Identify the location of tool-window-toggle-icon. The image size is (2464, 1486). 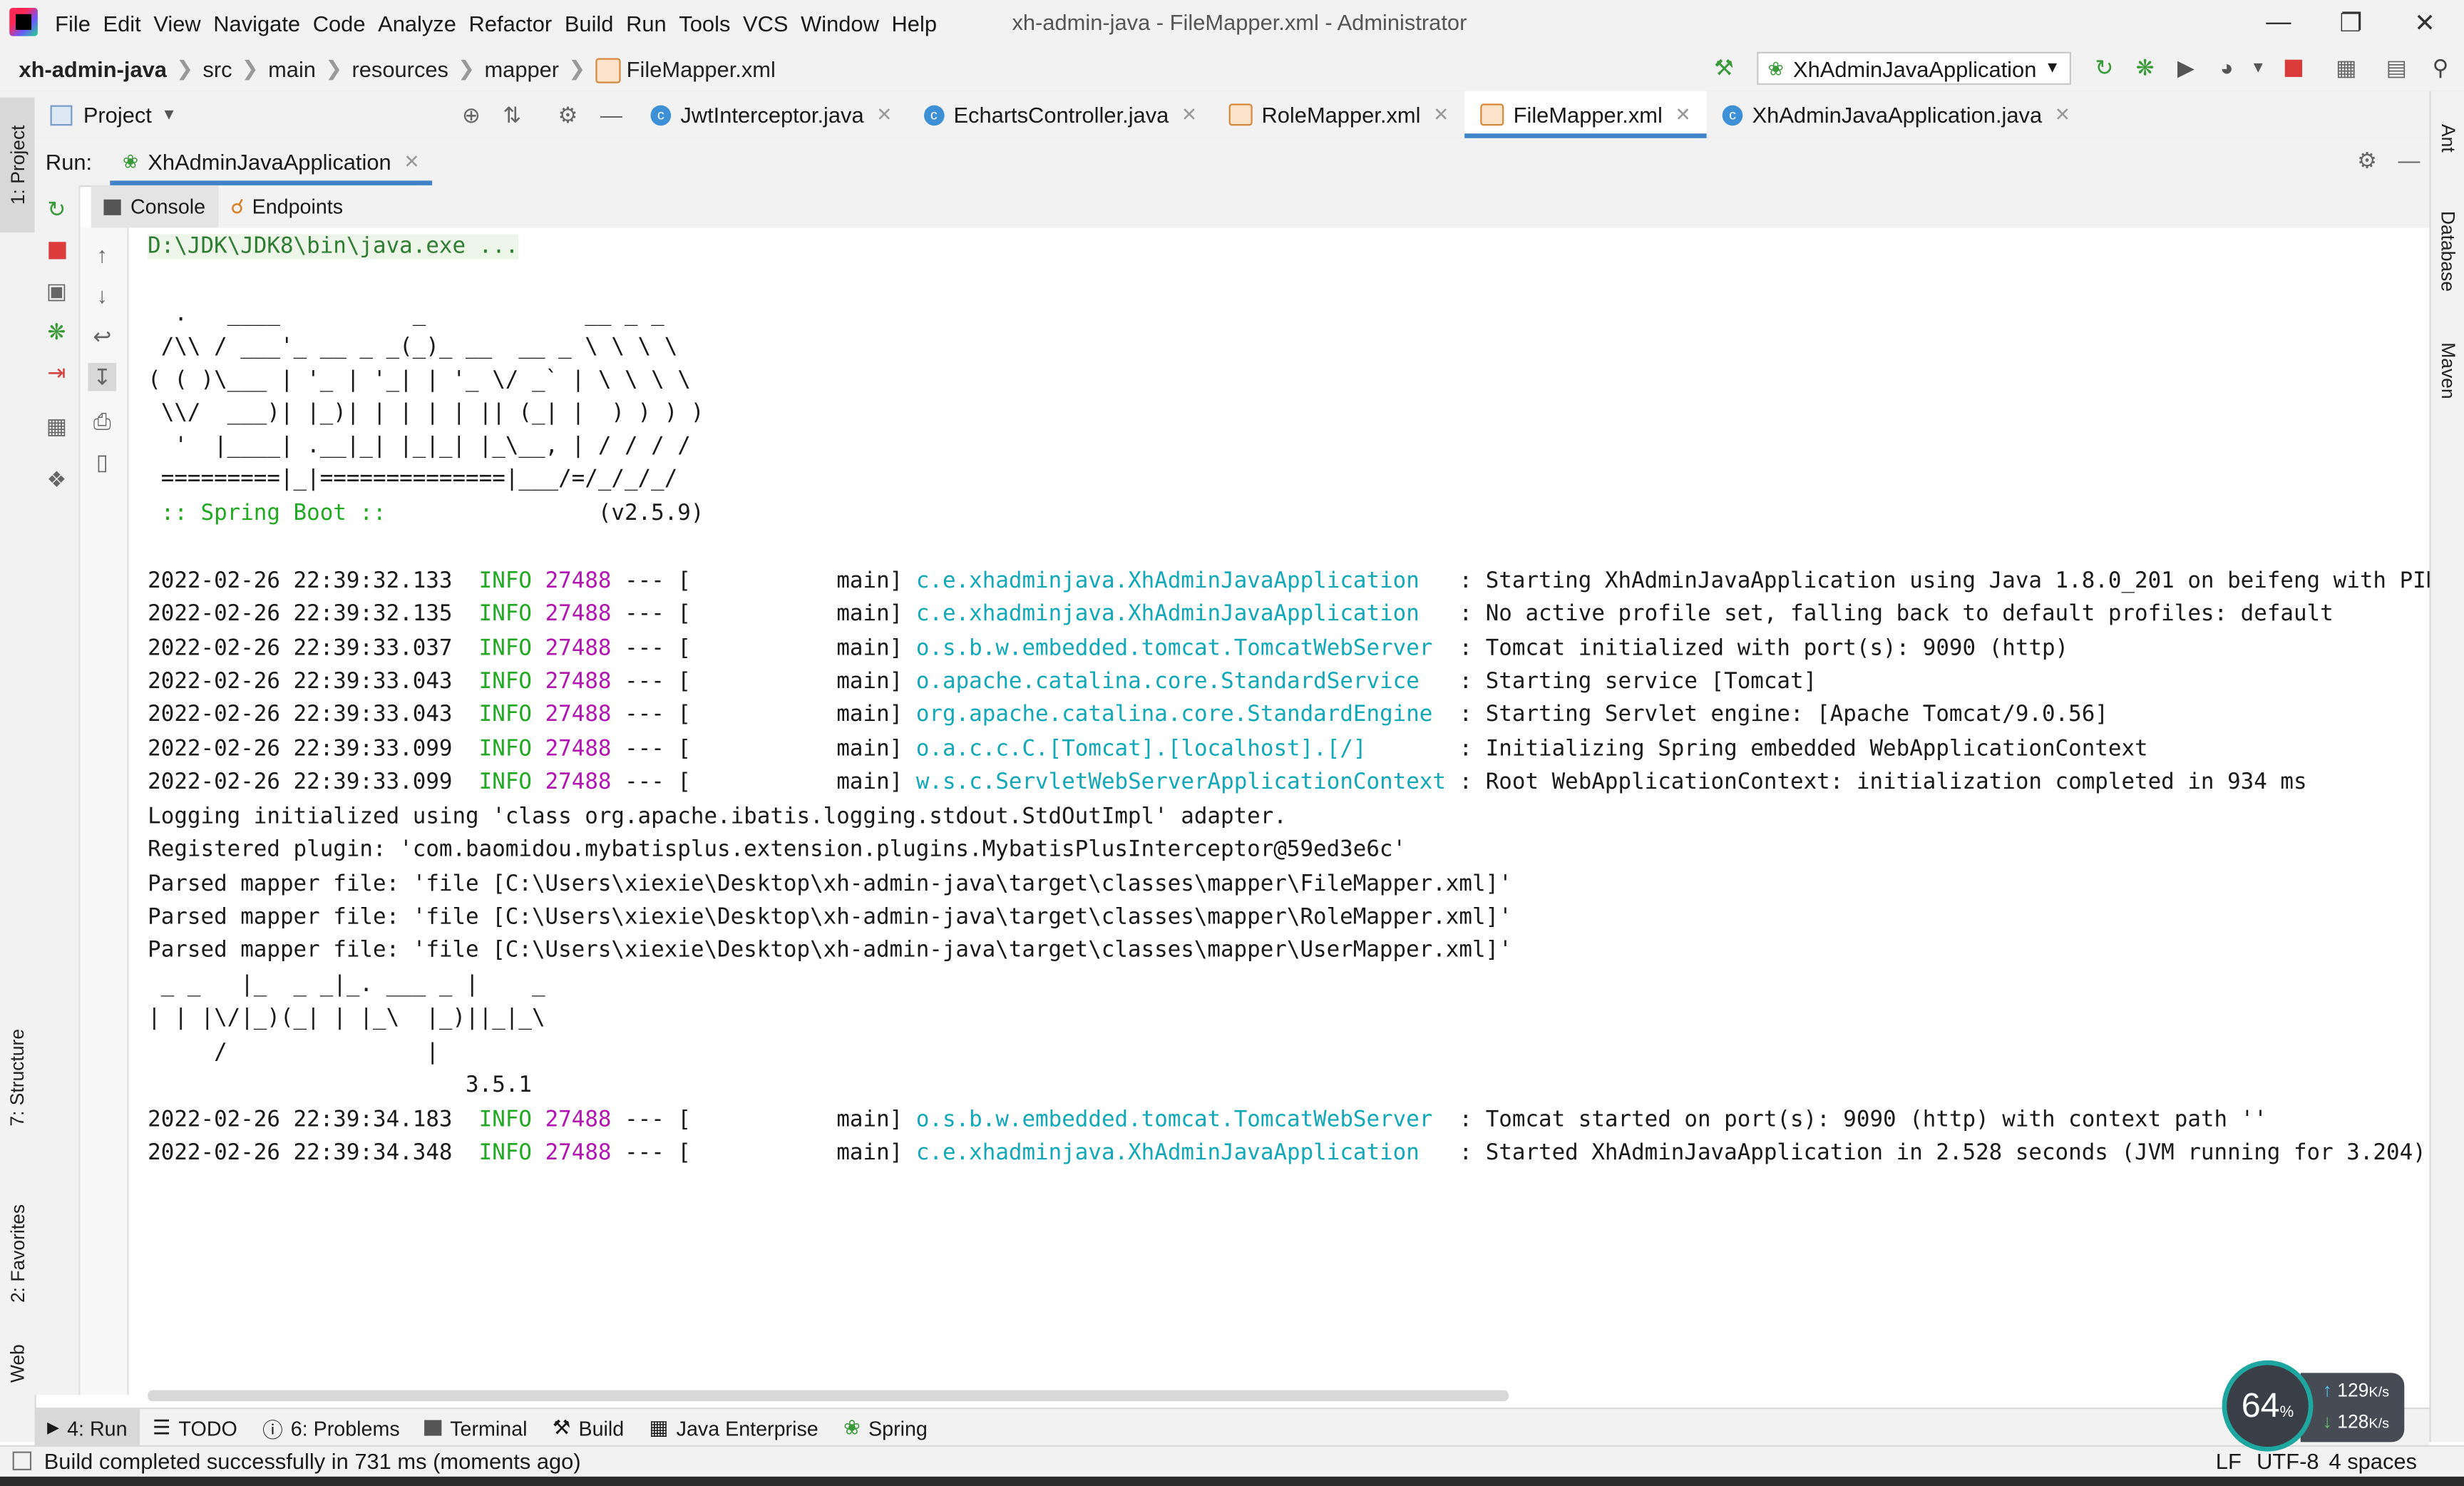
(22, 1461).